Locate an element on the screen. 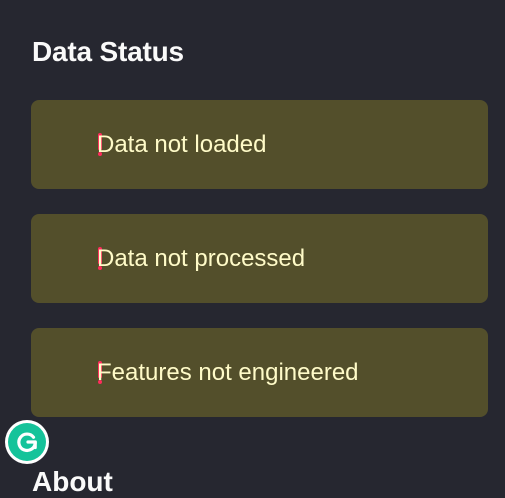  section-title-about: About is located at coordinates (72, 481).